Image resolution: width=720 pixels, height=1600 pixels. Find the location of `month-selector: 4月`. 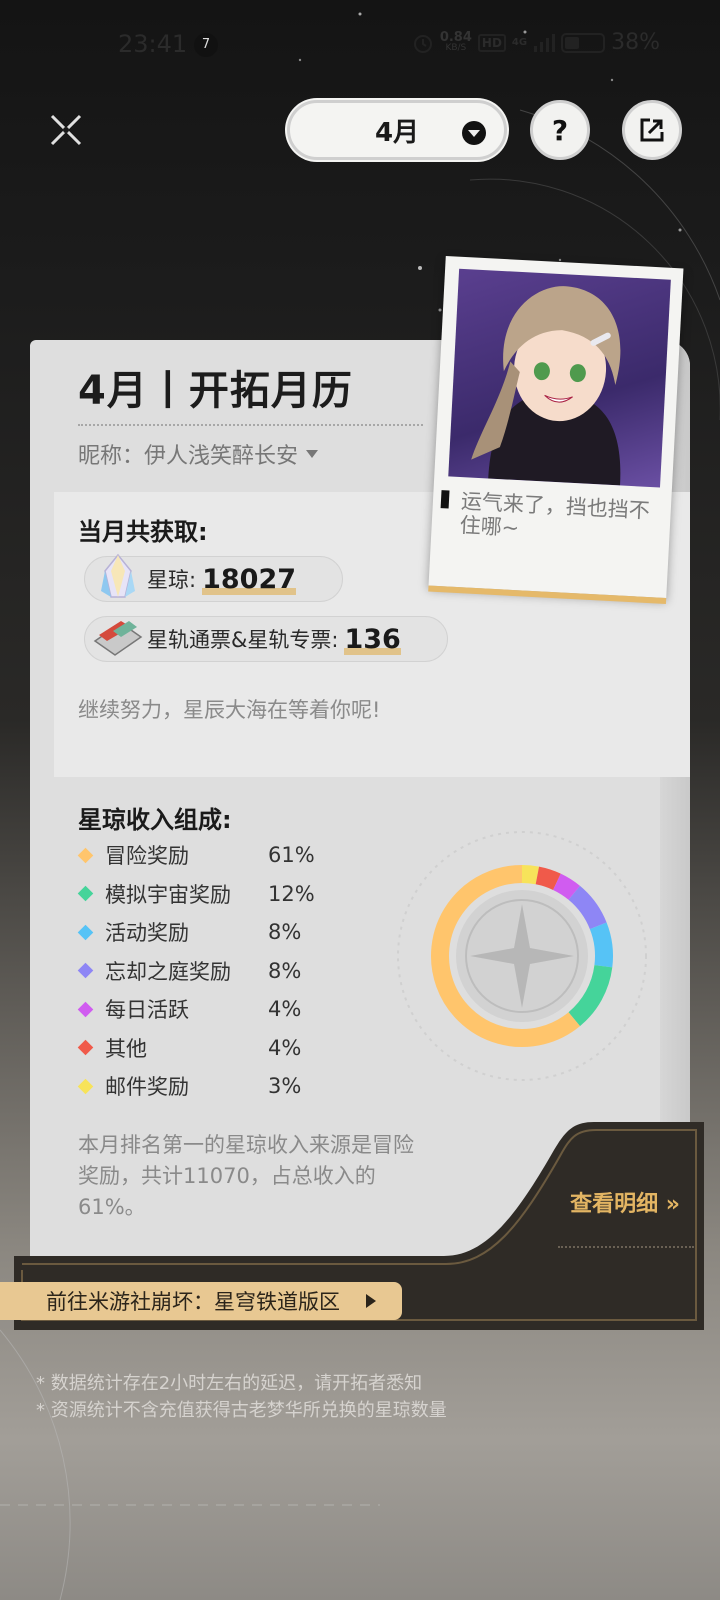

month-selector: 4月 is located at coordinates (397, 130).